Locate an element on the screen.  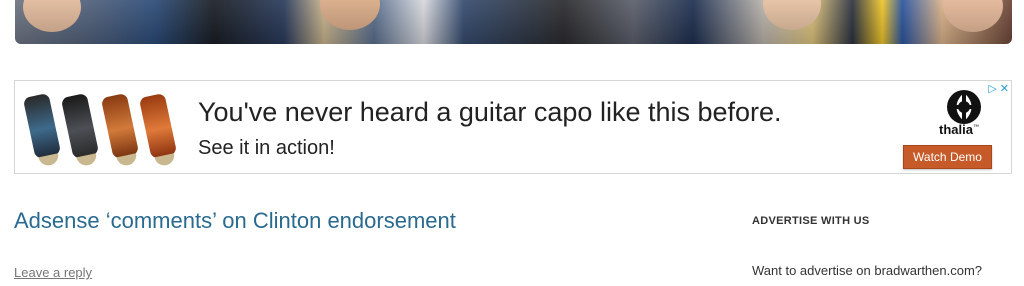
ad-brand-name: thalia™ is located at coordinates (959, 129).